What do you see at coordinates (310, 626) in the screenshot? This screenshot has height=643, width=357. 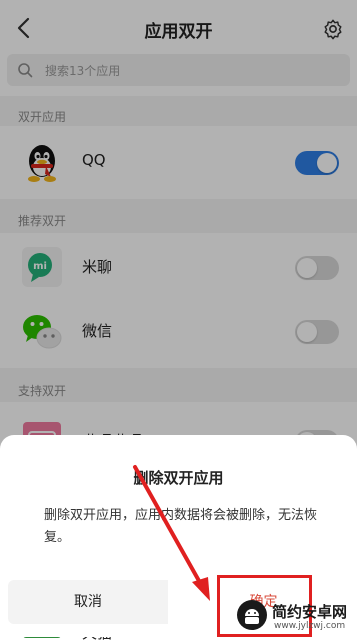 I see `watermark-url: www.jylzwj.com` at bounding box center [310, 626].